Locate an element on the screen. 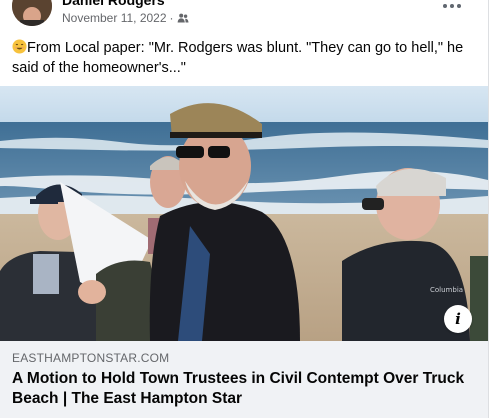 The width and height of the screenshot is (490, 418). info-button: i is located at coordinates (458, 319).